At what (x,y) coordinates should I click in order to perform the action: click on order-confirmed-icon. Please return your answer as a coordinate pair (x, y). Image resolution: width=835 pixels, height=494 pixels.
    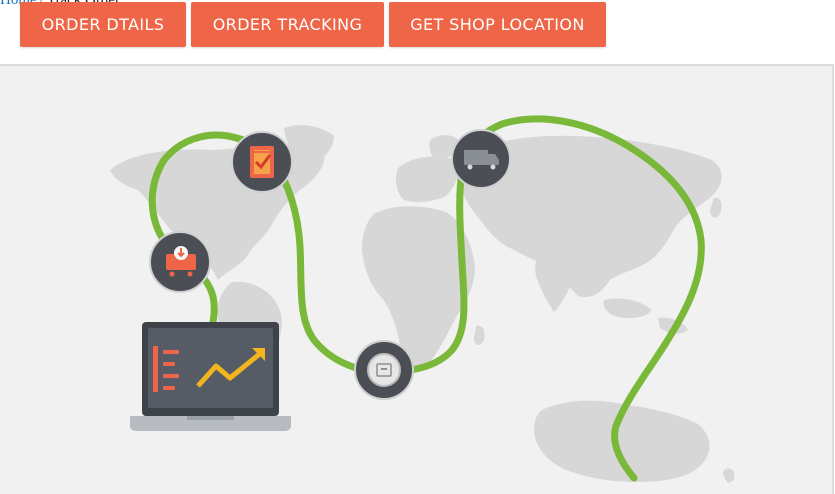
    Looking at the image, I should click on (262, 162).